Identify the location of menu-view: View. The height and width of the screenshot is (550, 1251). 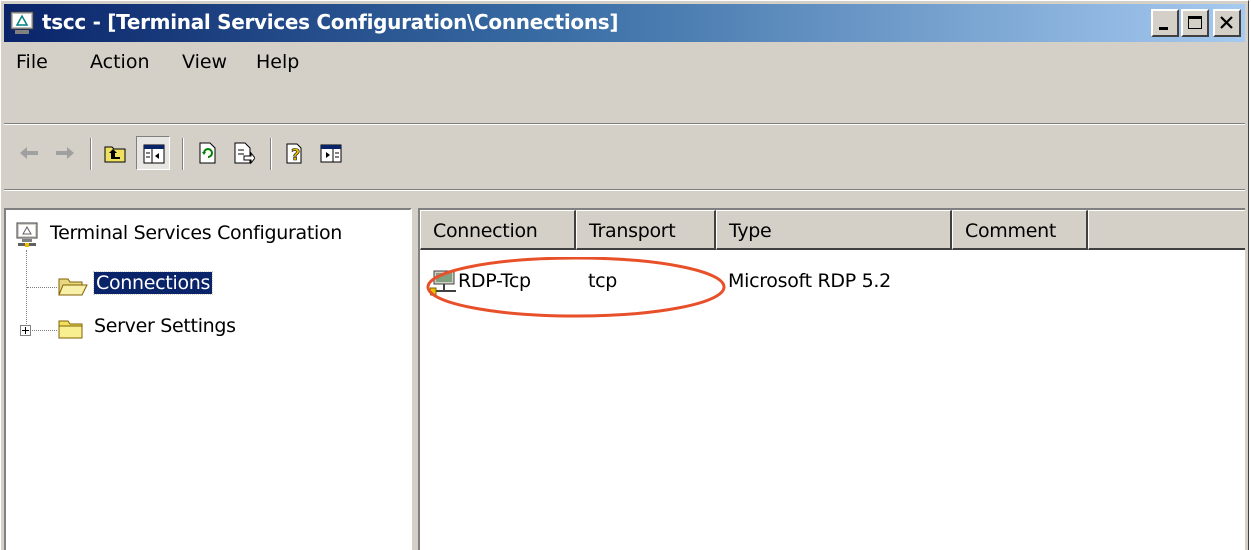
(204, 62).